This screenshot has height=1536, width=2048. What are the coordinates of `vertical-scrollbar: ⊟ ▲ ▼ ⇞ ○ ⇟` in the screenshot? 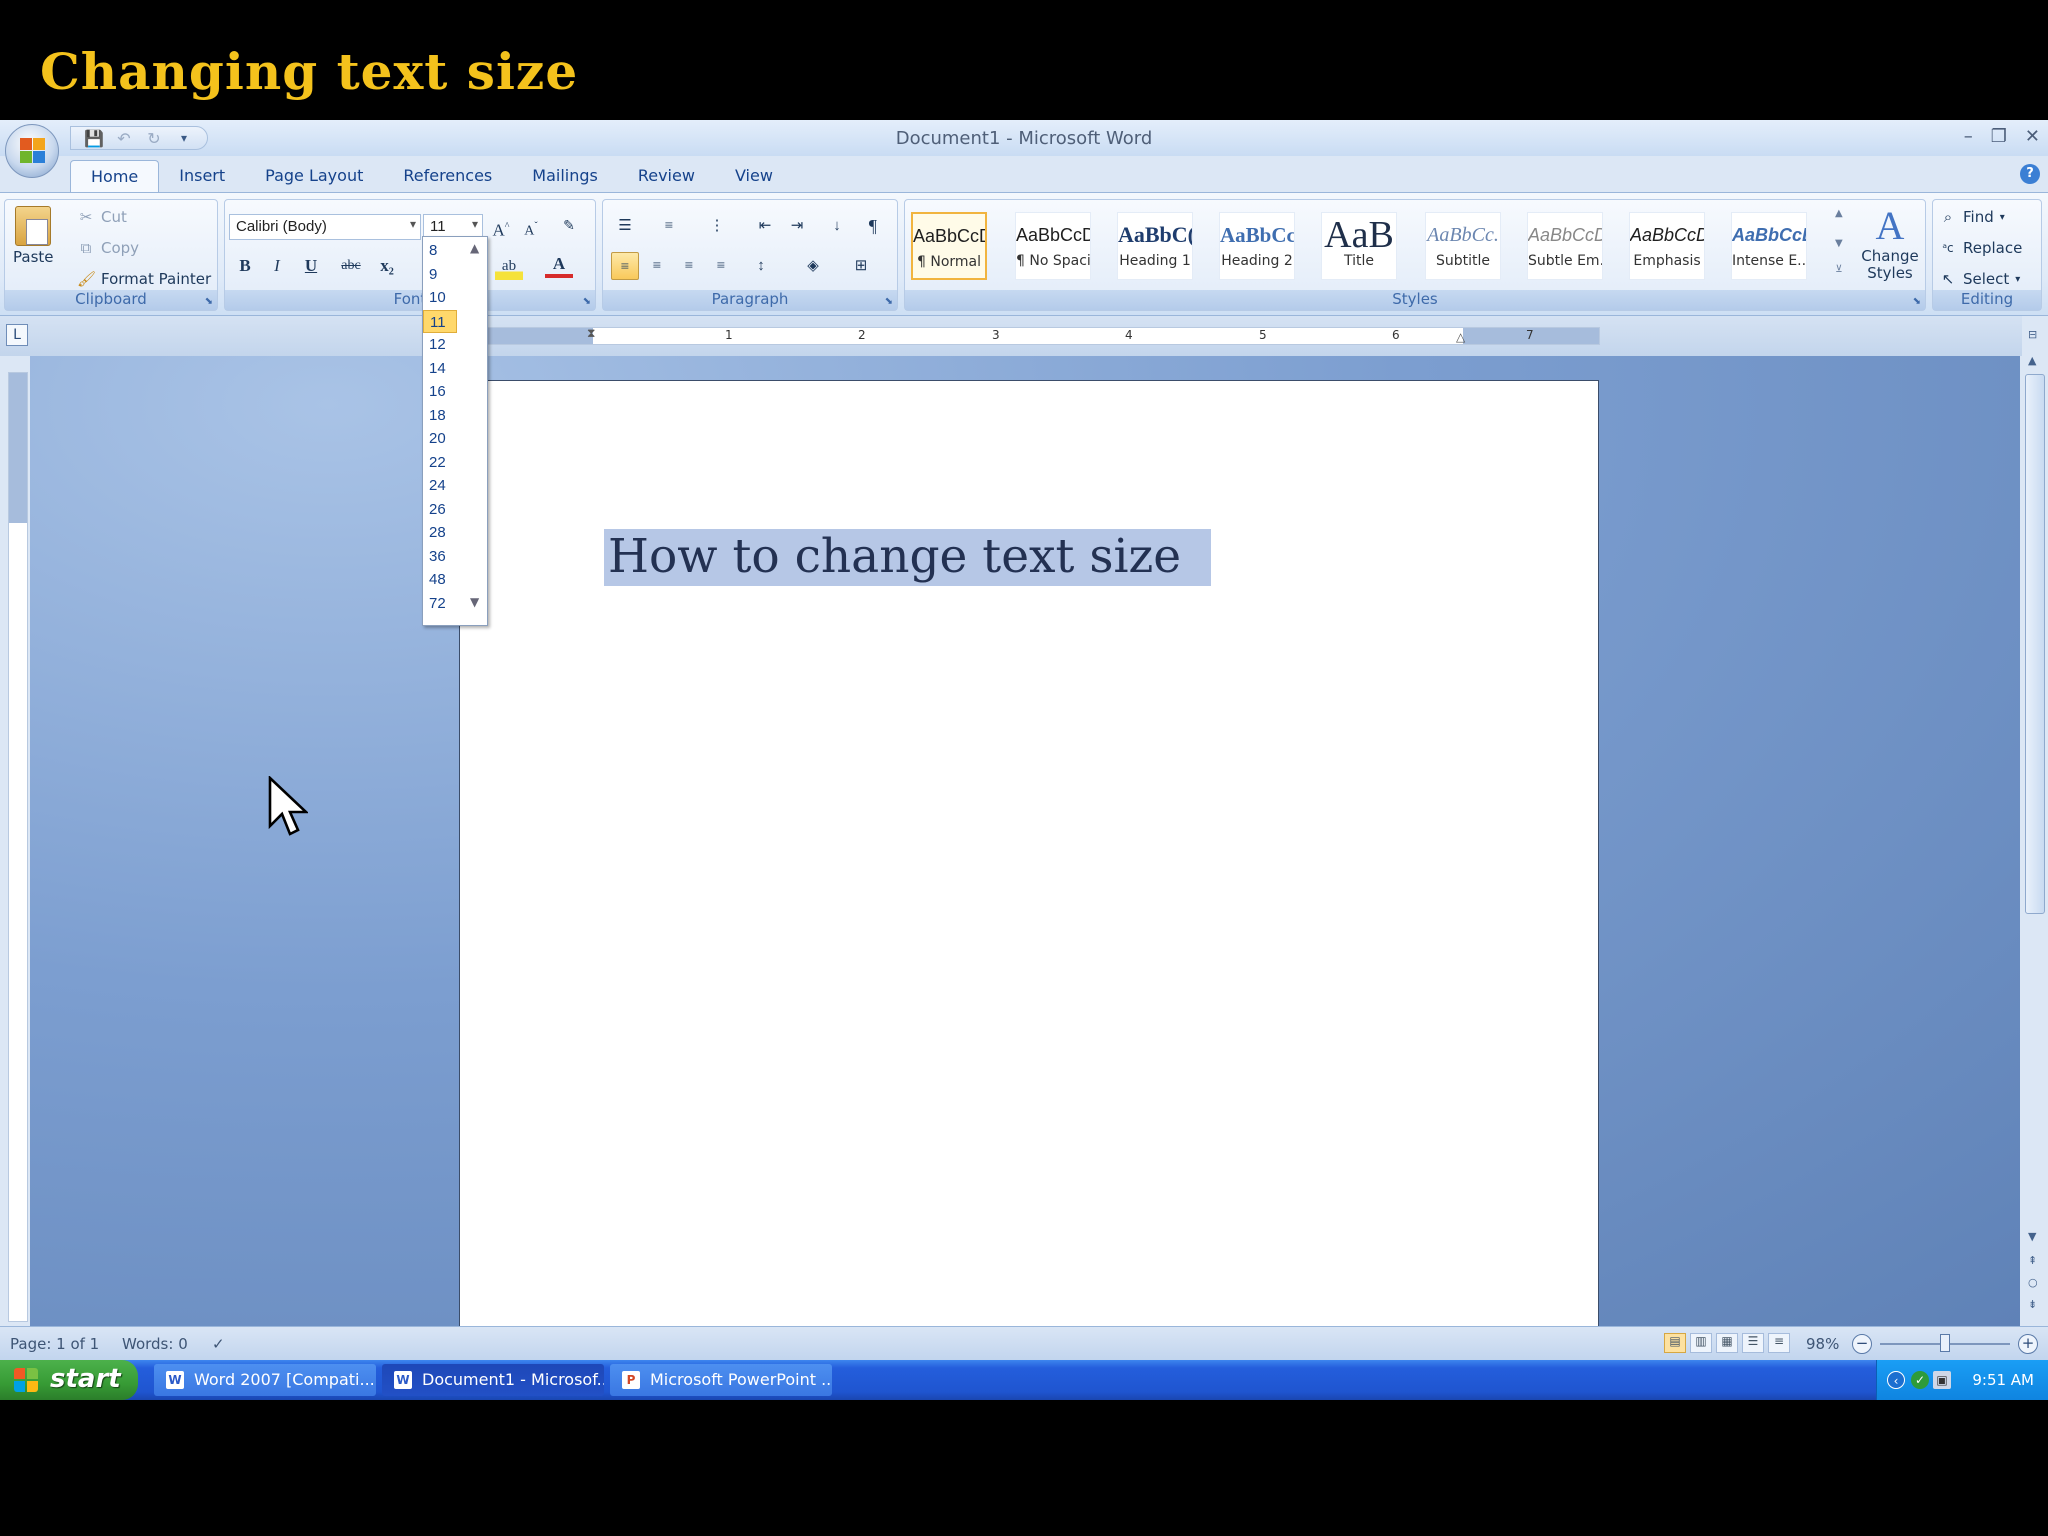 It's located at (2035, 821).